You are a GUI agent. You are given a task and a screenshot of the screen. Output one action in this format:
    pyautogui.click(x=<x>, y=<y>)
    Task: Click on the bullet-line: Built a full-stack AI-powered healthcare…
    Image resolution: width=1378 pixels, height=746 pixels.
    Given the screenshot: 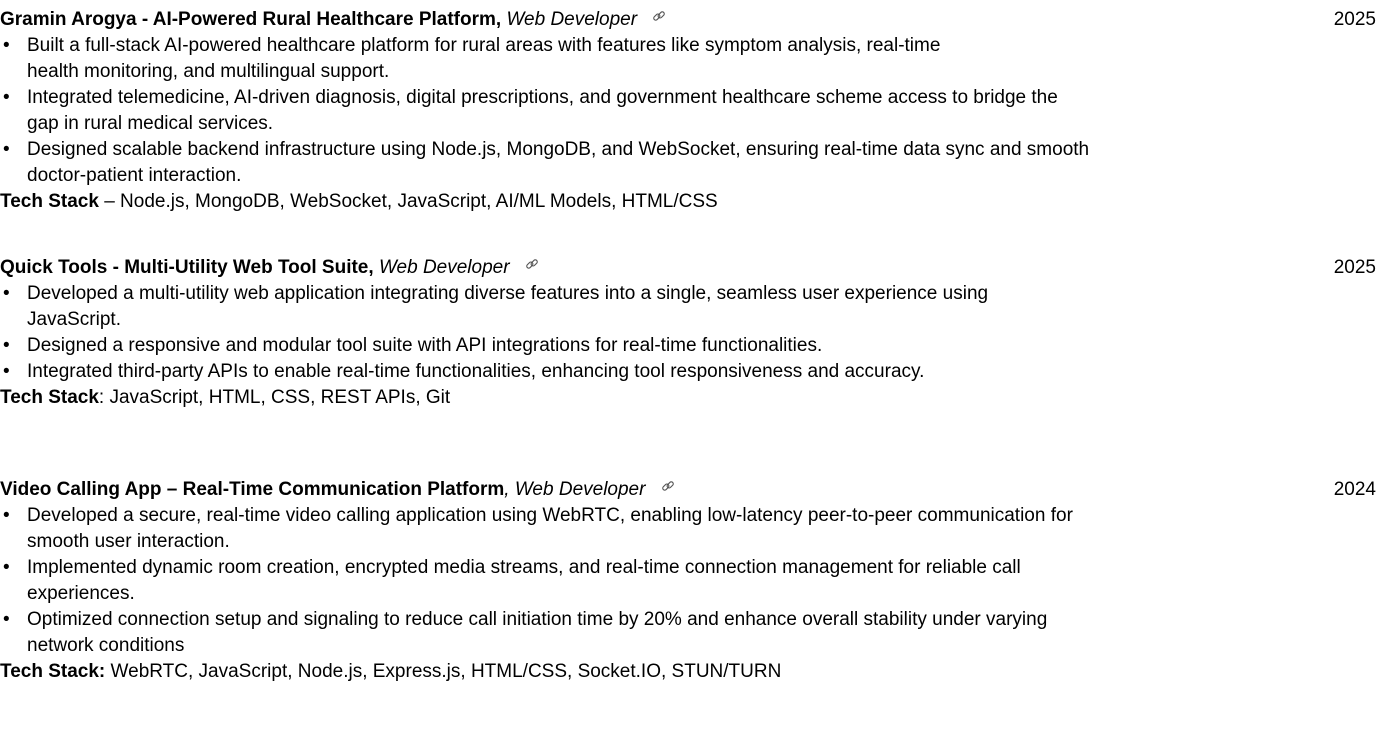 What is the action you would take?
    pyautogui.click(x=484, y=45)
    